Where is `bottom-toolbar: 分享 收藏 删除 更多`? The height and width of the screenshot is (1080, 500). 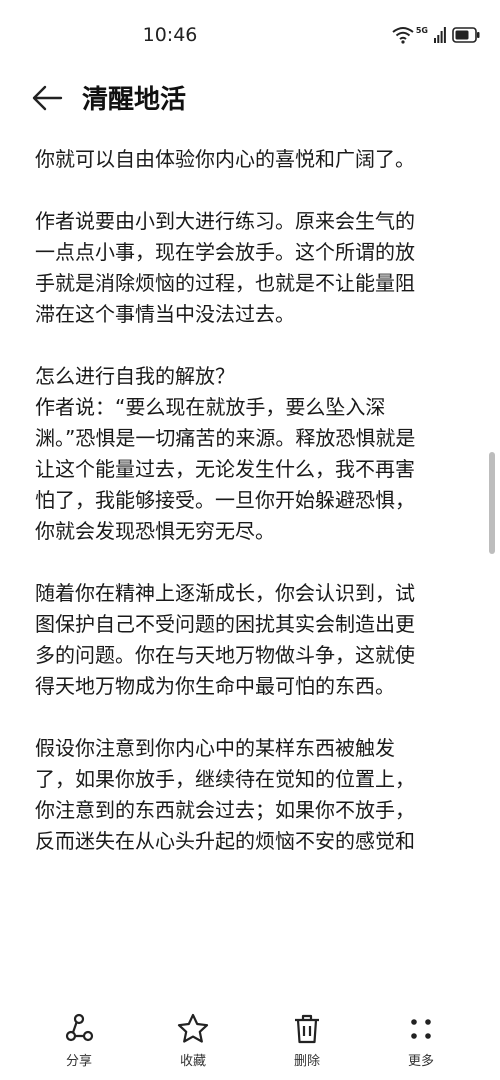 bottom-toolbar: 分享 收藏 删除 更多 is located at coordinates (250, 1041).